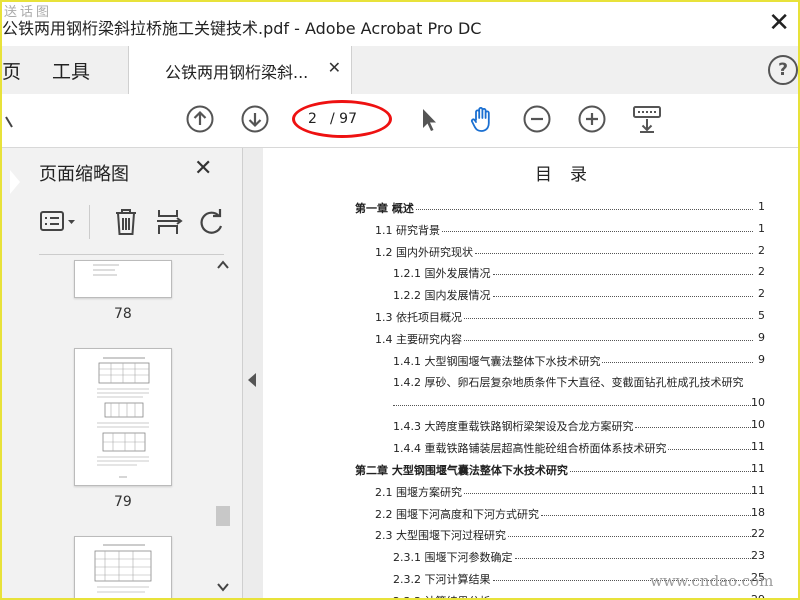 This screenshot has height=600, width=800. What do you see at coordinates (761, 315) in the screenshot?
I see `toc-page-number: 5` at bounding box center [761, 315].